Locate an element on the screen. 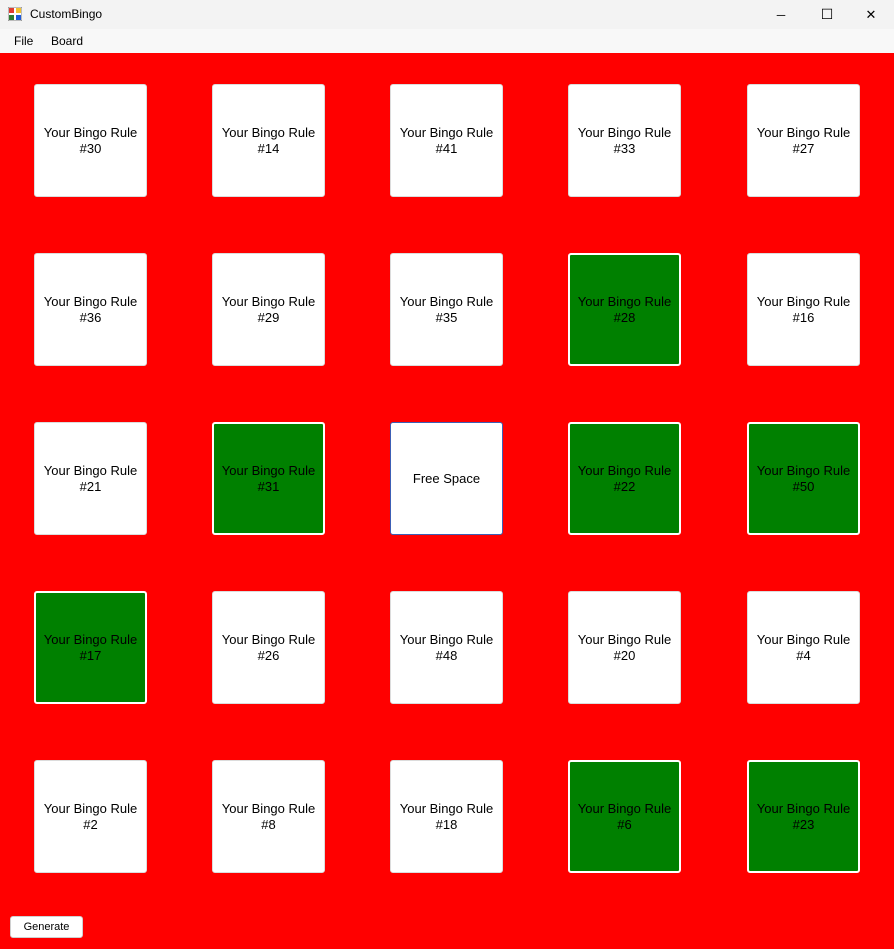  bingo-cell: Your Bingo Rule #26 is located at coordinates (268, 647).